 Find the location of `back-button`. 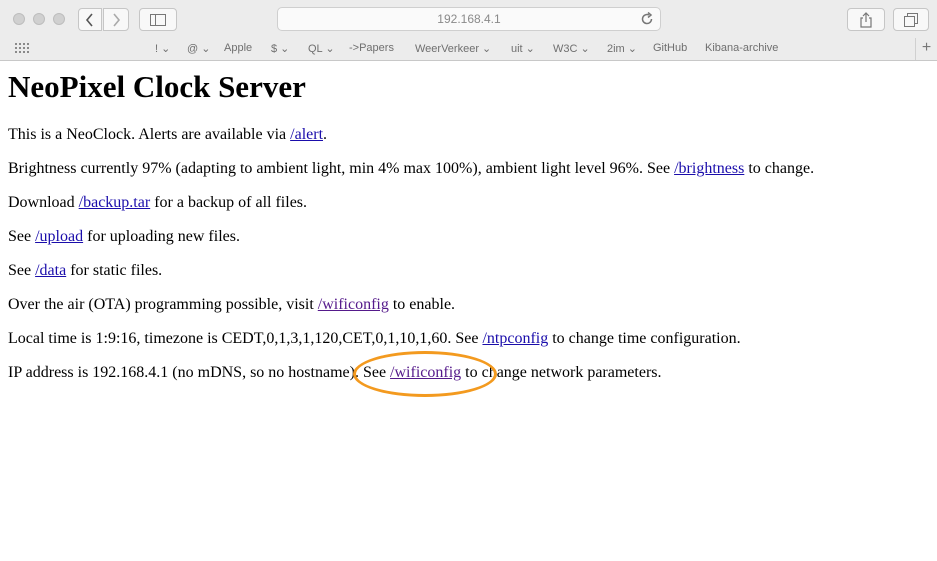

back-button is located at coordinates (90, 19).